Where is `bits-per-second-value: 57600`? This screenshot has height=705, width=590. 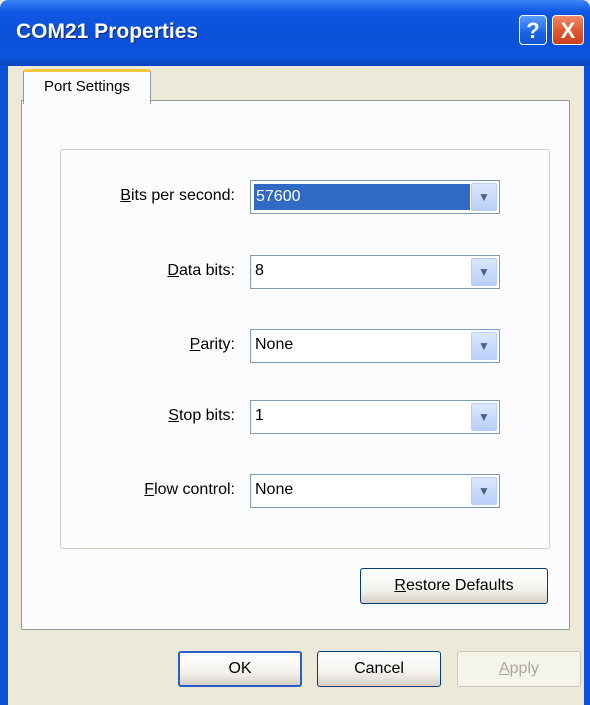
bits-per-second-value: 57600 is located at coordinates (362, 197).